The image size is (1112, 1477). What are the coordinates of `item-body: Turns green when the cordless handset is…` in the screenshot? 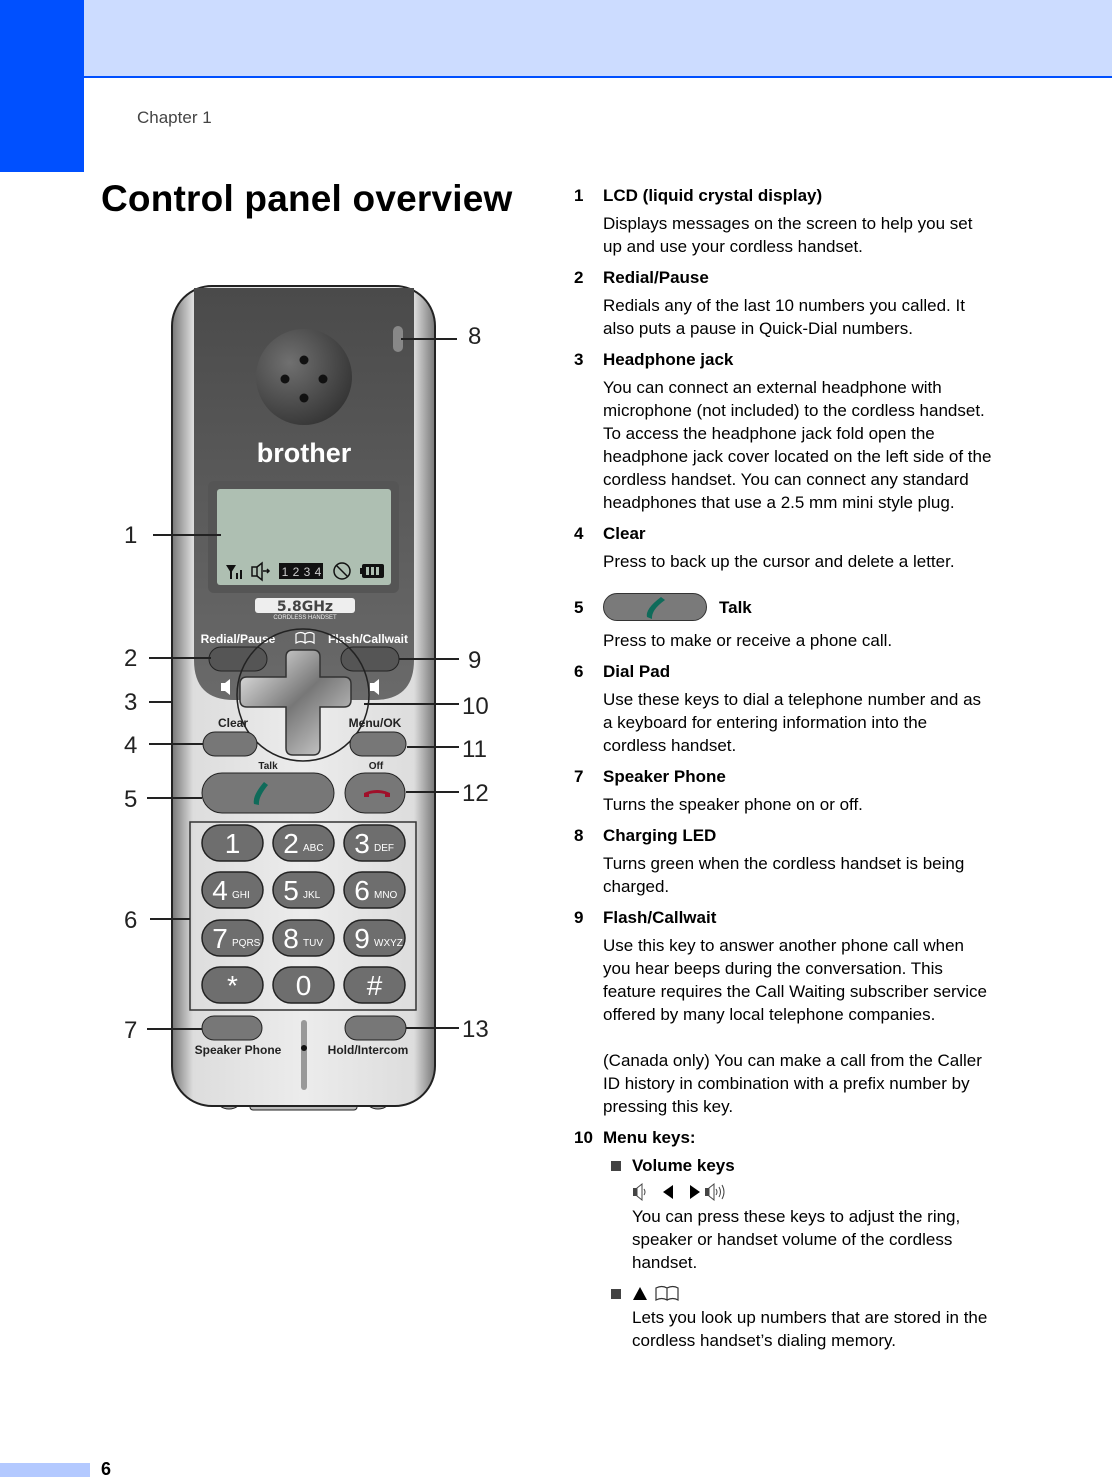 It's located at (784, 875).